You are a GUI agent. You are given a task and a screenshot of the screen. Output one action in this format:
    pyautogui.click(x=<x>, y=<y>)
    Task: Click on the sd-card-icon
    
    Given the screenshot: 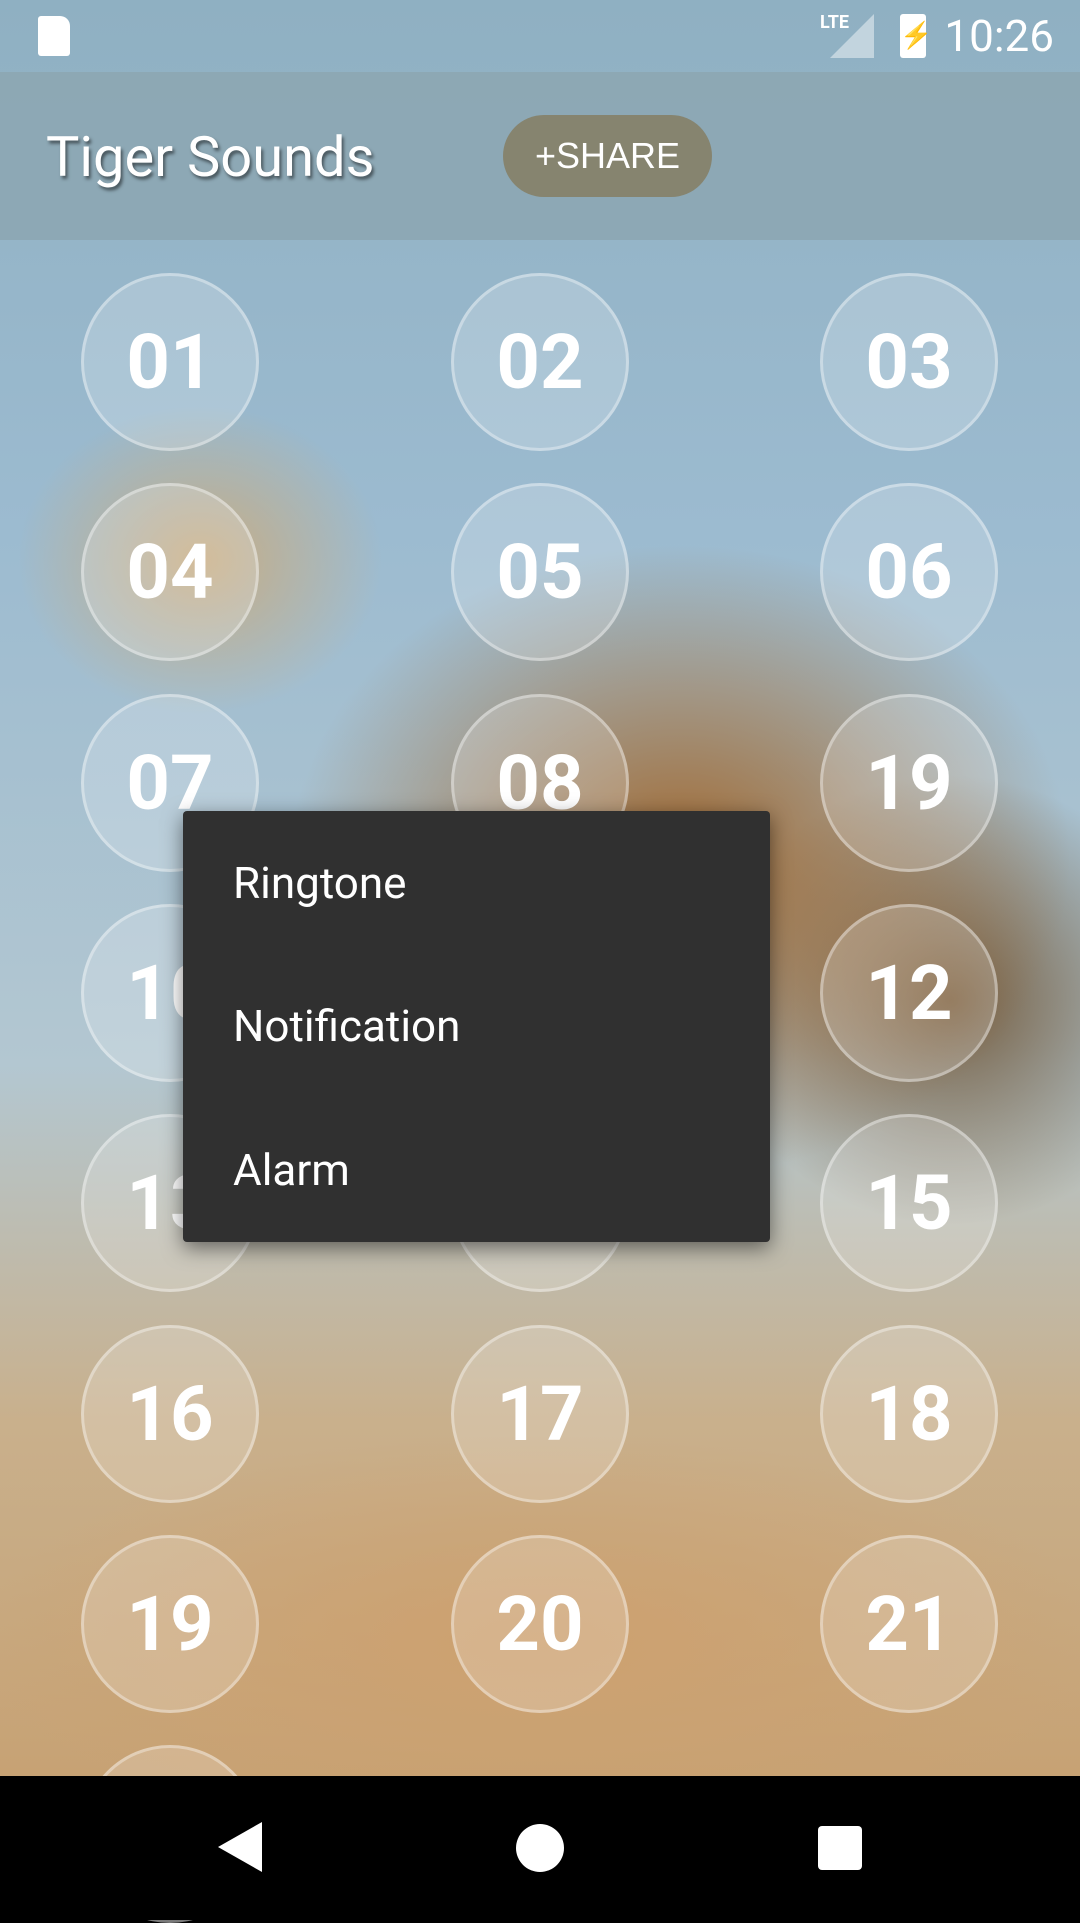 What is the action you would take?
    pyautogui.click(x=54, y=36)
    